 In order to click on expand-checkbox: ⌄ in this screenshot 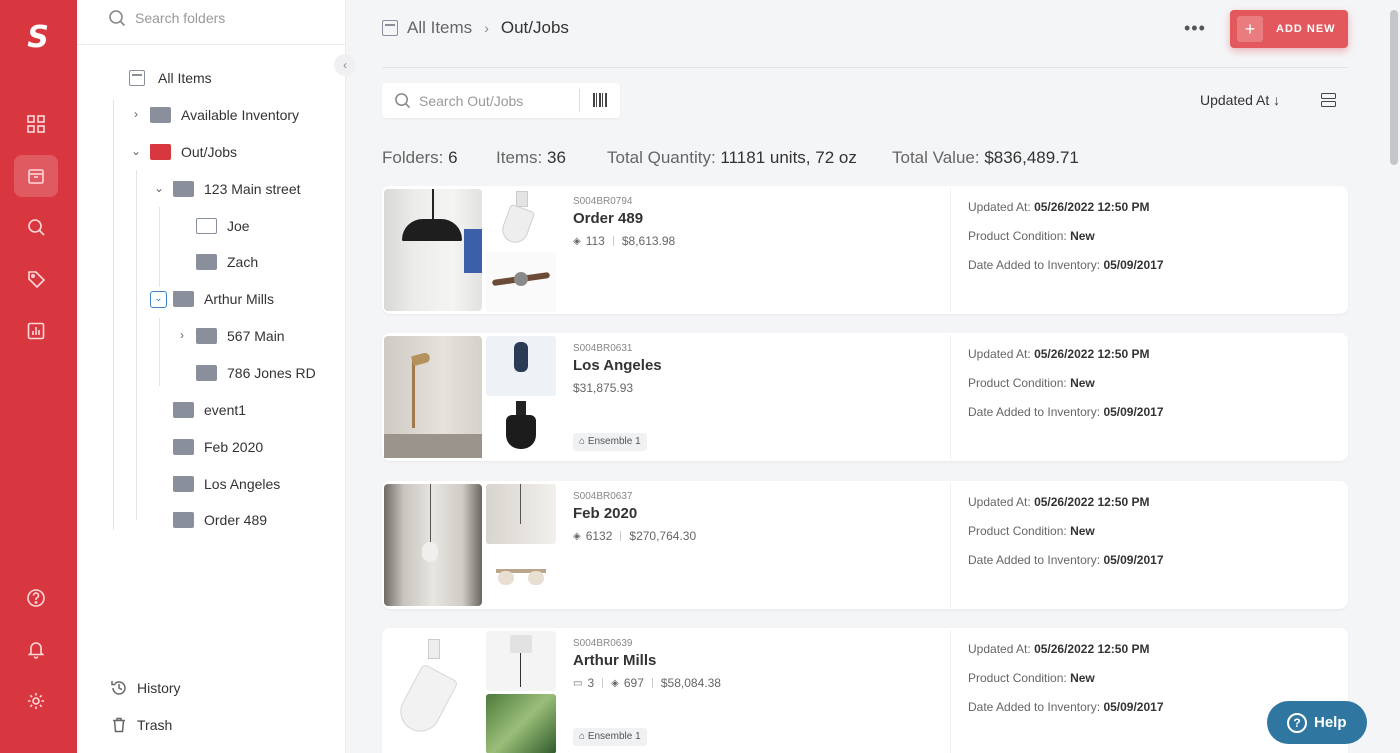, I will do `click(158, 299)`.